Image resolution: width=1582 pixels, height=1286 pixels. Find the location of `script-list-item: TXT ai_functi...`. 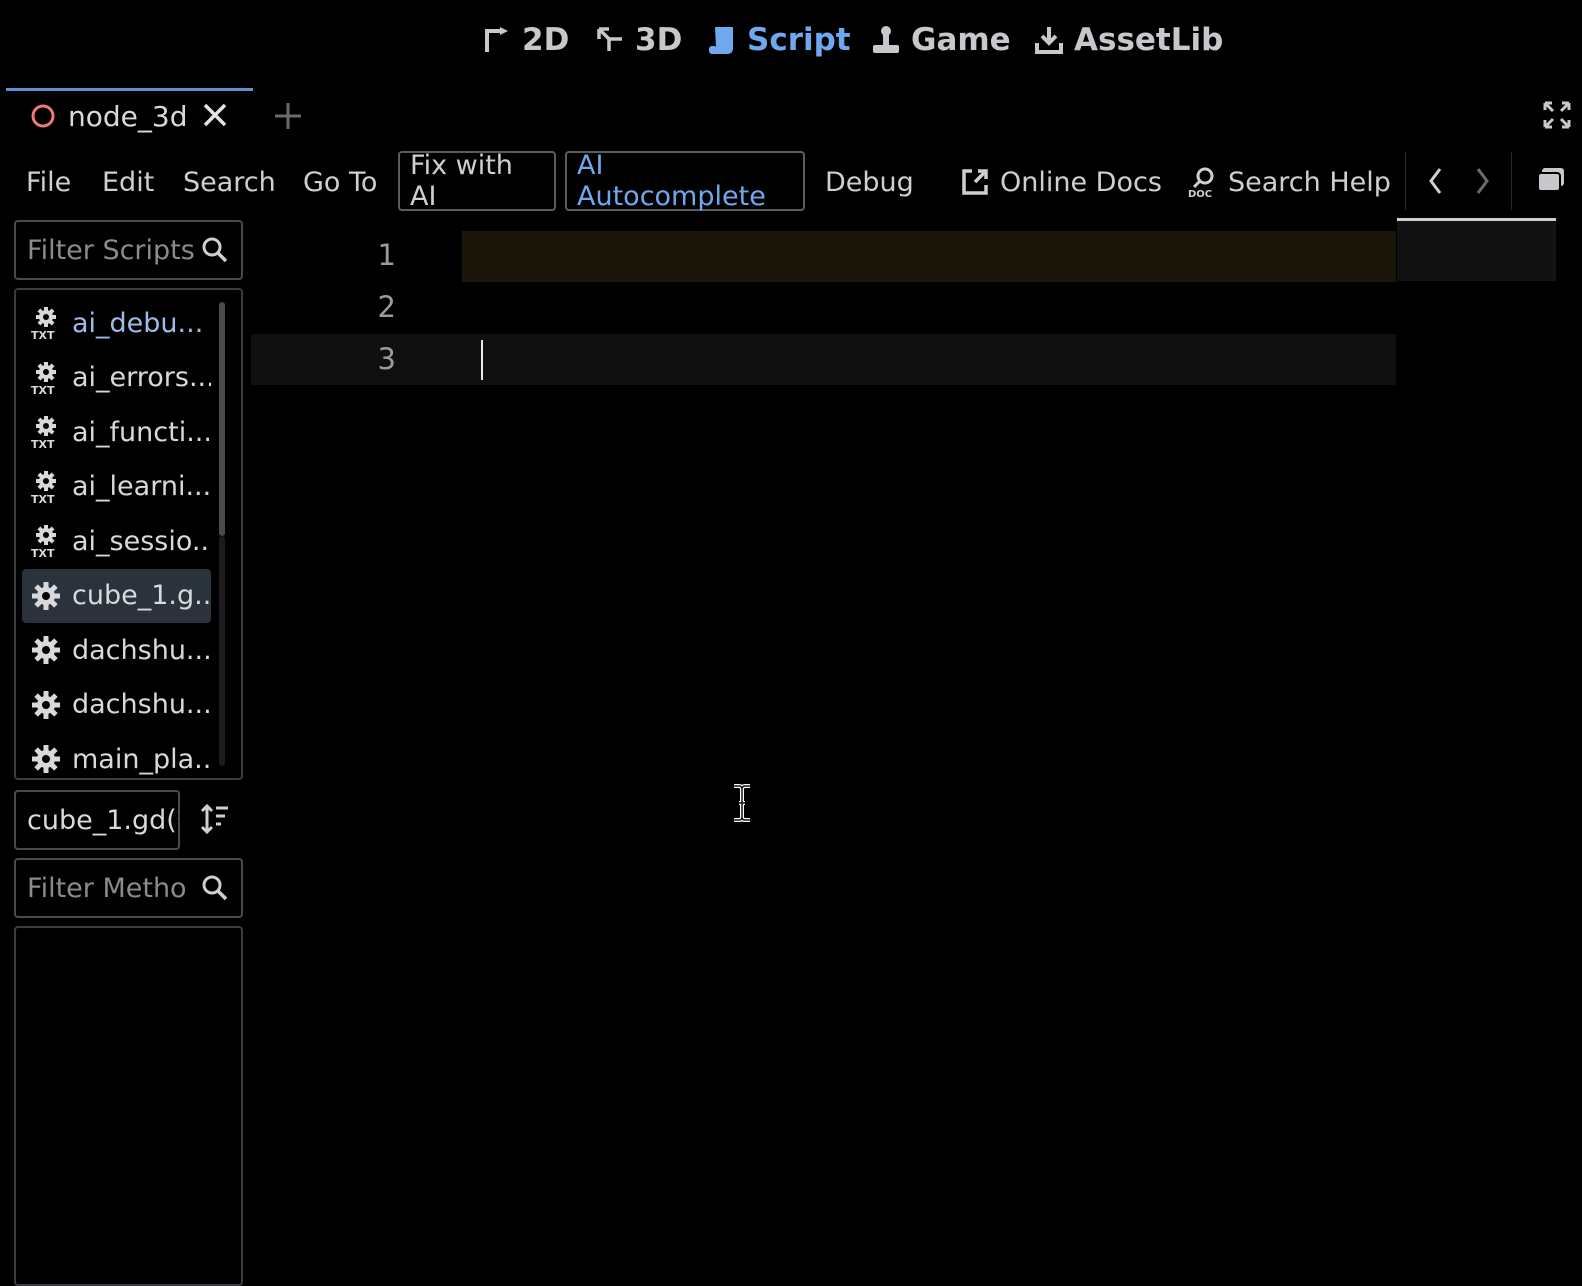

script-list-item: TXT ai_functi... is located at coordinates (116, 432).